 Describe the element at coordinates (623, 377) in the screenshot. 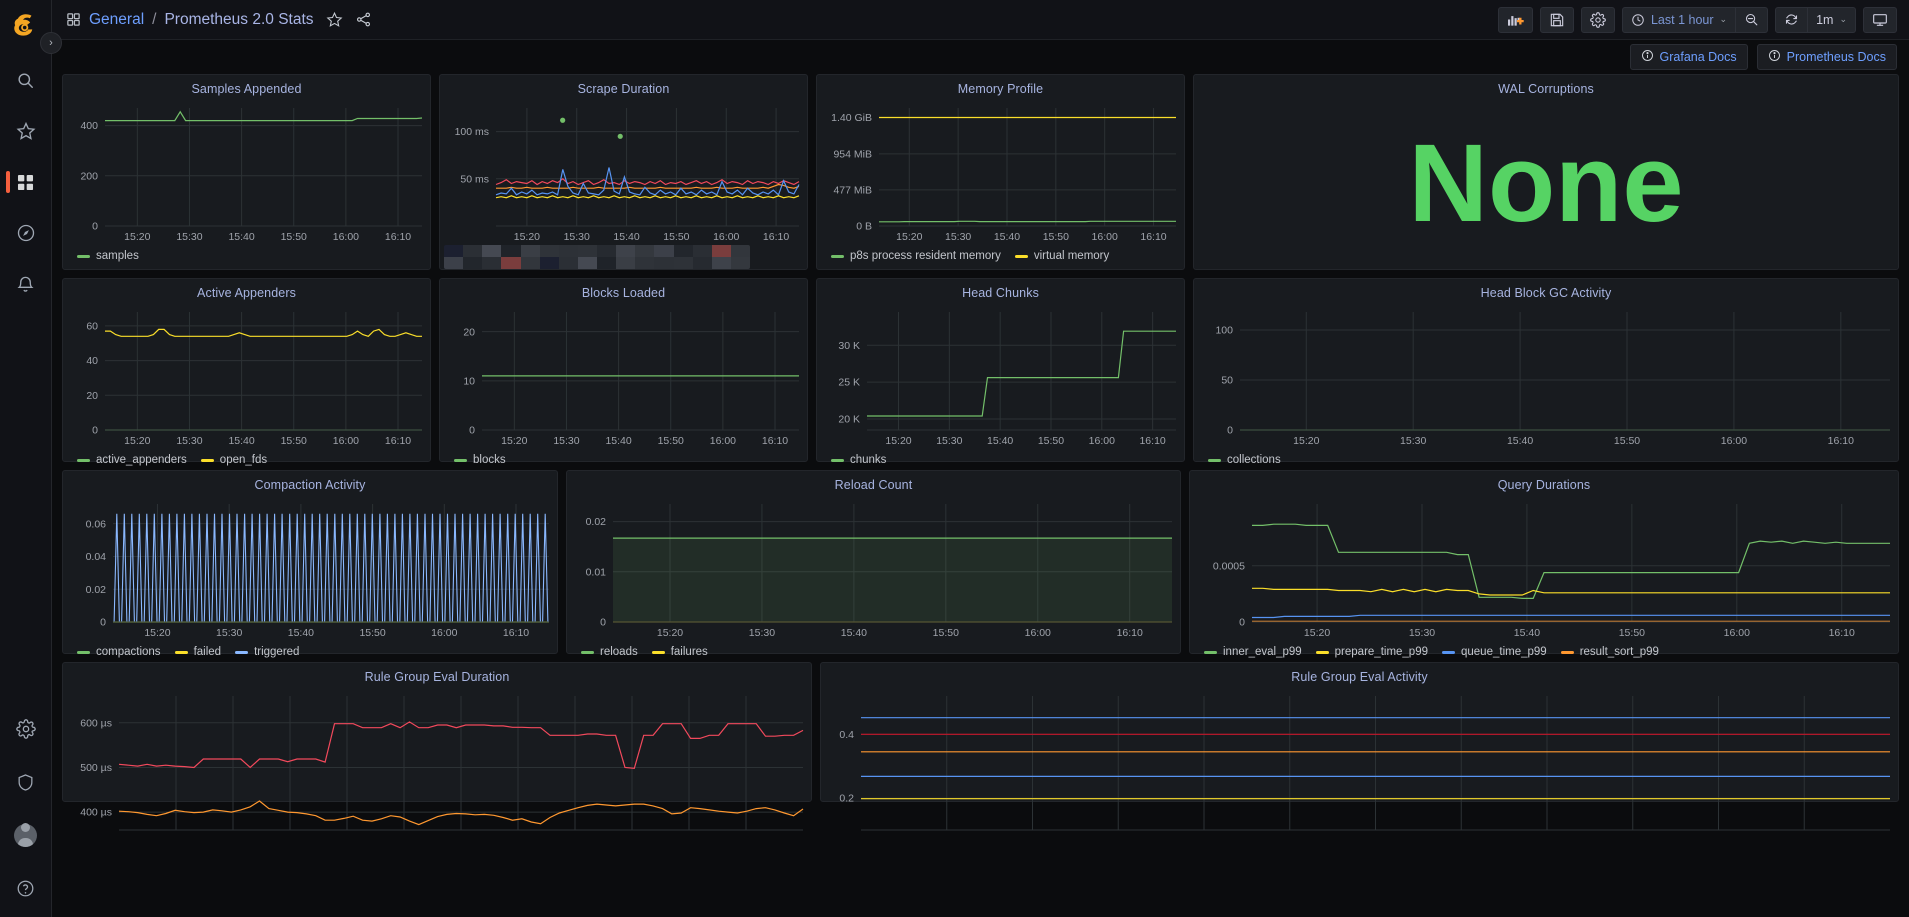

I see `plot-area: 0 10 20 15:20 15:30 15:40 15:50 16:00 16:10` at that location.